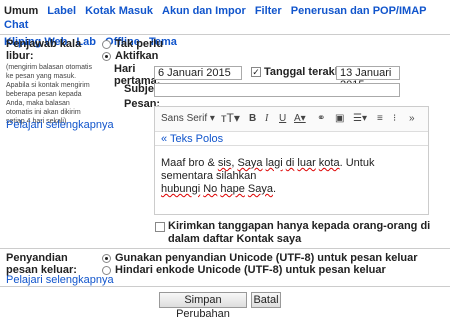 The image size is (450, 321). I want to click on last-day-checkbox: ✓, so click(256, 72).